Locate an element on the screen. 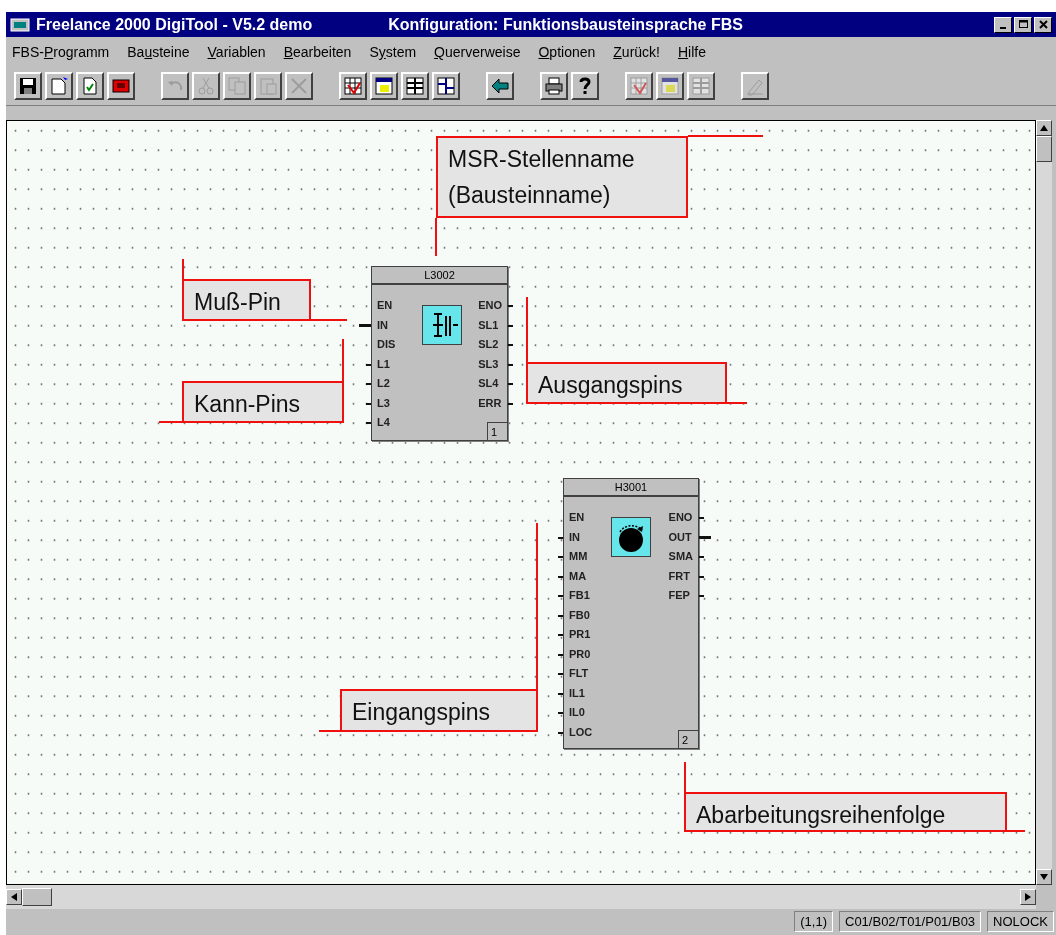 Image resolution: width=1056 pixels, height=935 pixels. function-block: H3001 EN IN MM MA FB1 FB0 PR1 PR0 FLT IL1 IL0 LOC ENO OUT SMA FRT FEP 2 is located at coordinates (631, 613).